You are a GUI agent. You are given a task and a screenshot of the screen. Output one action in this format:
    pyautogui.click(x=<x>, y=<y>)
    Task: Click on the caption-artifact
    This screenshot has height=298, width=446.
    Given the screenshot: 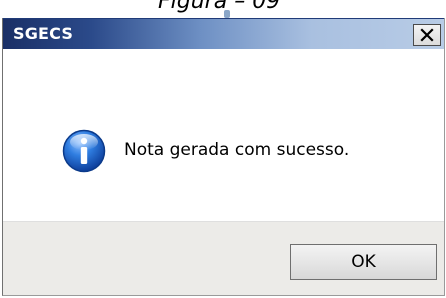 What is the action you would take?
    pyautogui.click(x=227, y=14)
    